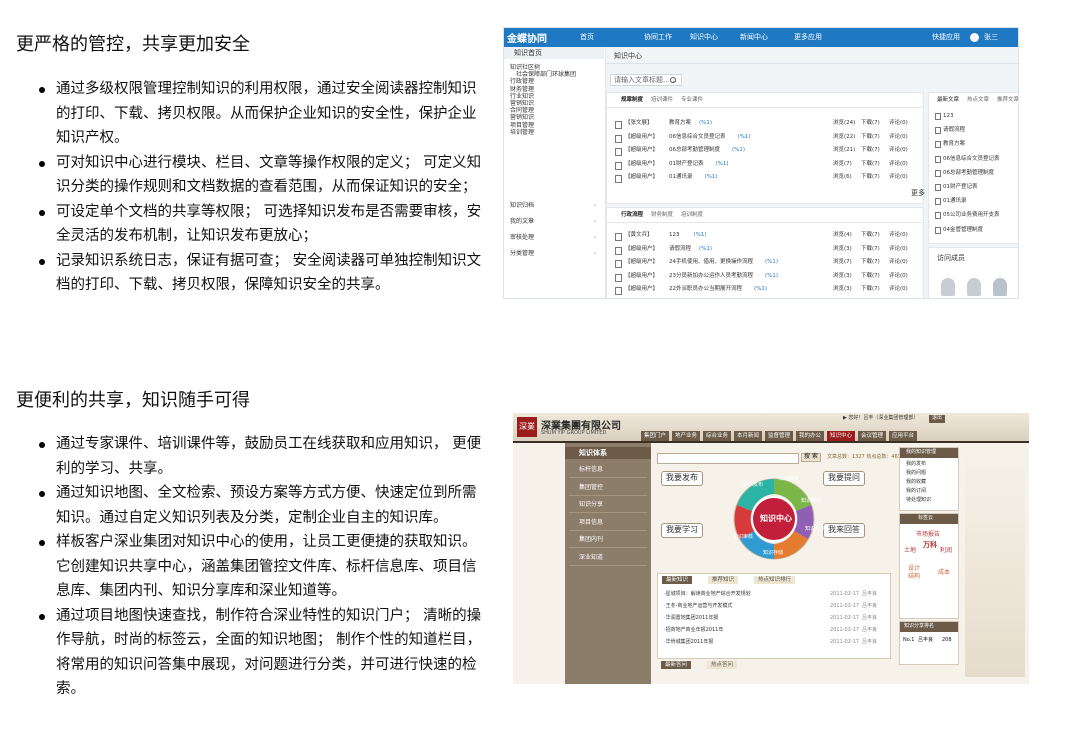  What do you see at coordinates (1007, 100) in the screenshot?
I see `tab-2: 推荐文章` at bounding box center [1007, 100].